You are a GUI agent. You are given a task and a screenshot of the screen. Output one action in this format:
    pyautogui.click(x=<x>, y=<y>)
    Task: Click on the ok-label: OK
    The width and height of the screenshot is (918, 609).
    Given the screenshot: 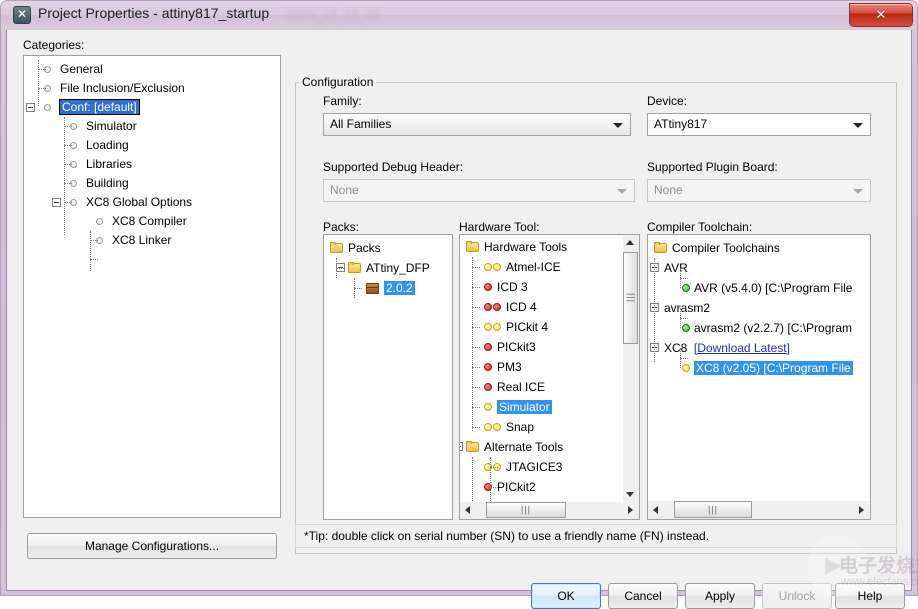 What is the action you would take?
    pyautogui.click(x=566, y=596)
    